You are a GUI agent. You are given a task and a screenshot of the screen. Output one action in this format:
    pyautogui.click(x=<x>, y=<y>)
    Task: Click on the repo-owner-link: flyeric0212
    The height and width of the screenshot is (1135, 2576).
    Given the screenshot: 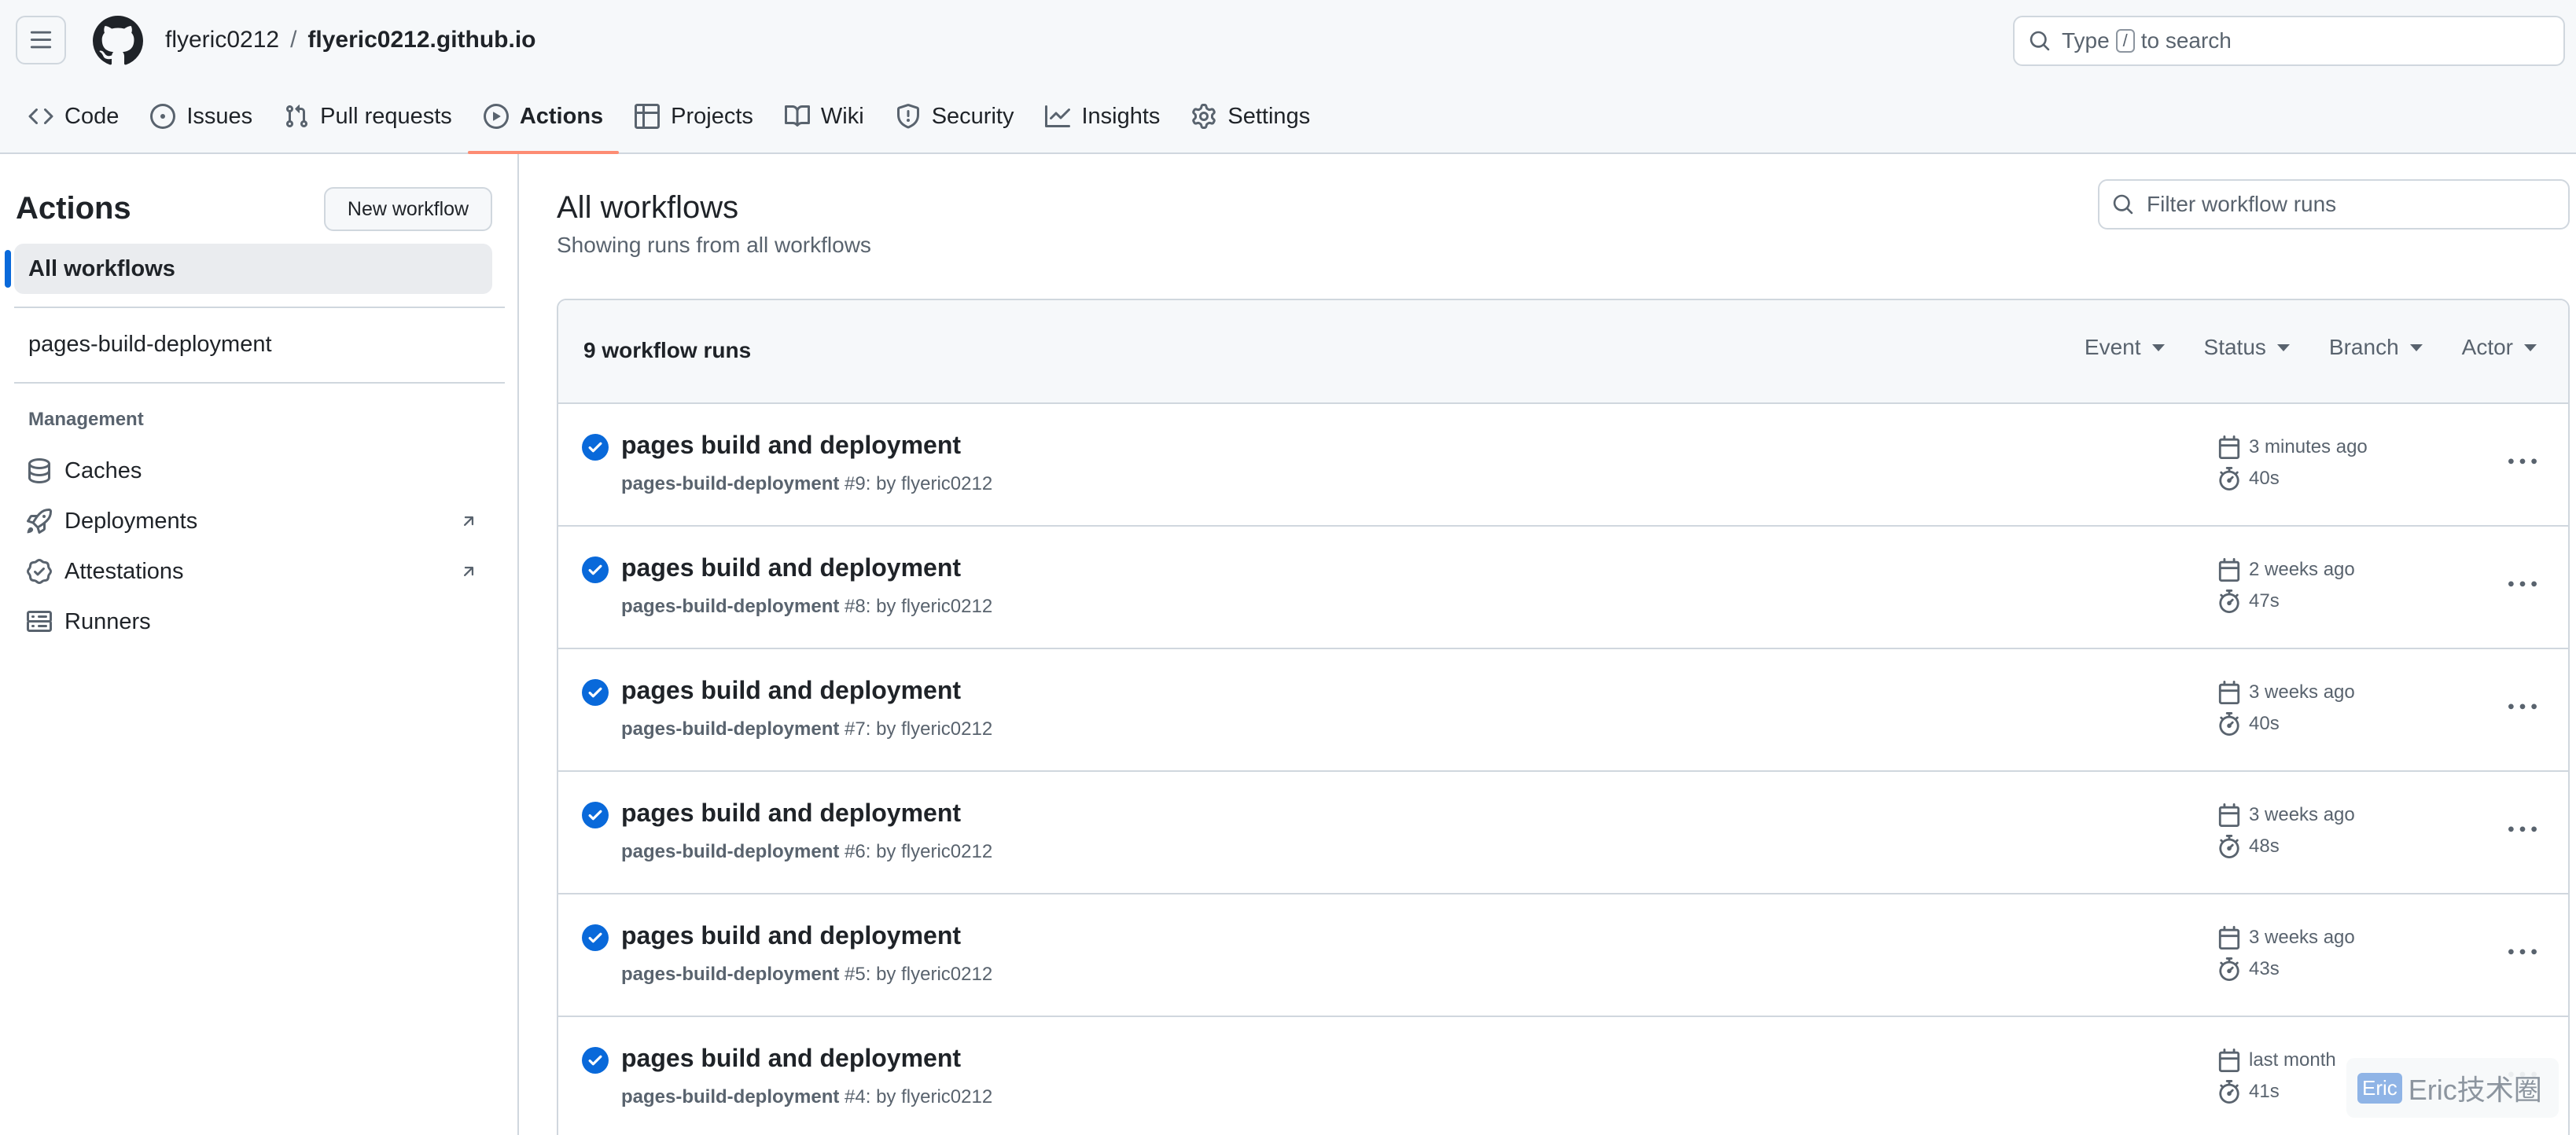 What is the action you would take?
    pyautogui.click(x=222, y=40)
    